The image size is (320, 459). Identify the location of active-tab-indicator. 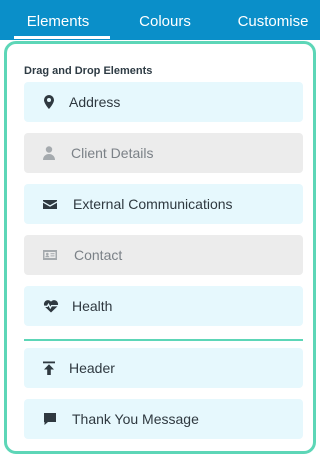
(62, 37).